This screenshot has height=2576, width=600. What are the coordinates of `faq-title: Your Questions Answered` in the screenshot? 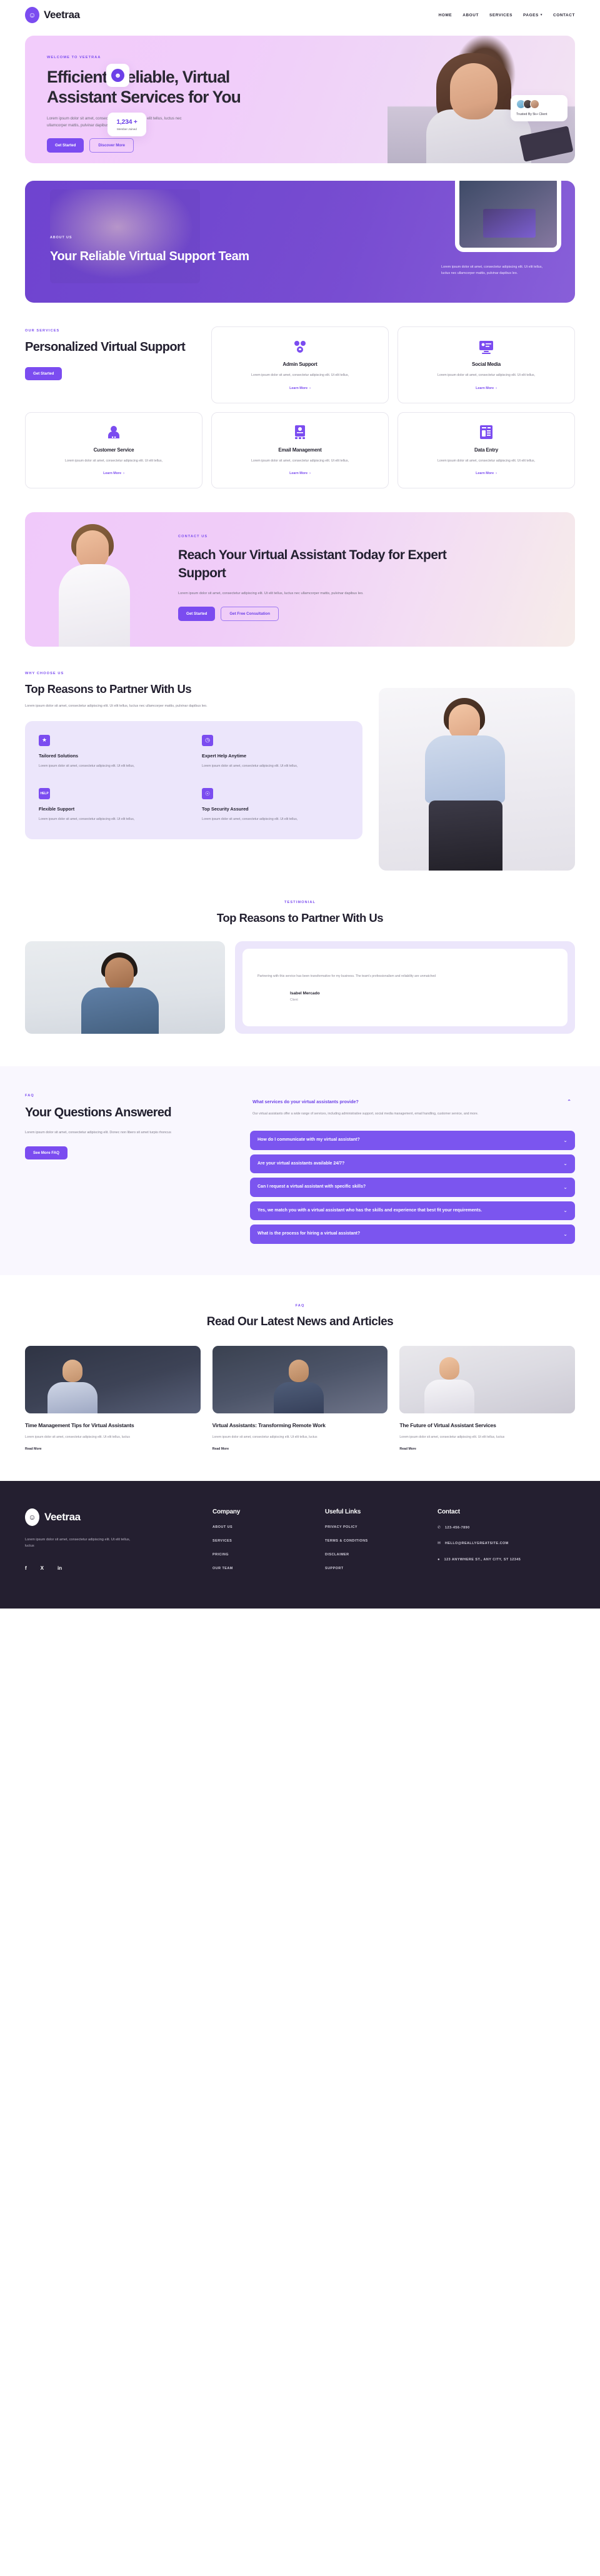 It's located at (99, 1113).